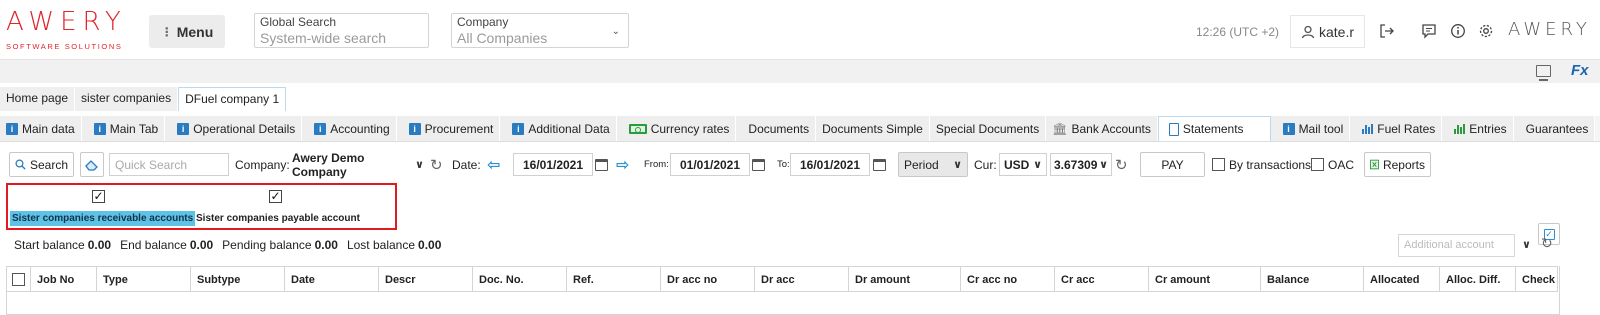 The width and height of the screenshot is (1600, 315). I want to click on tab-fuel-rates: Fuel Rates, so click(1396, 128).